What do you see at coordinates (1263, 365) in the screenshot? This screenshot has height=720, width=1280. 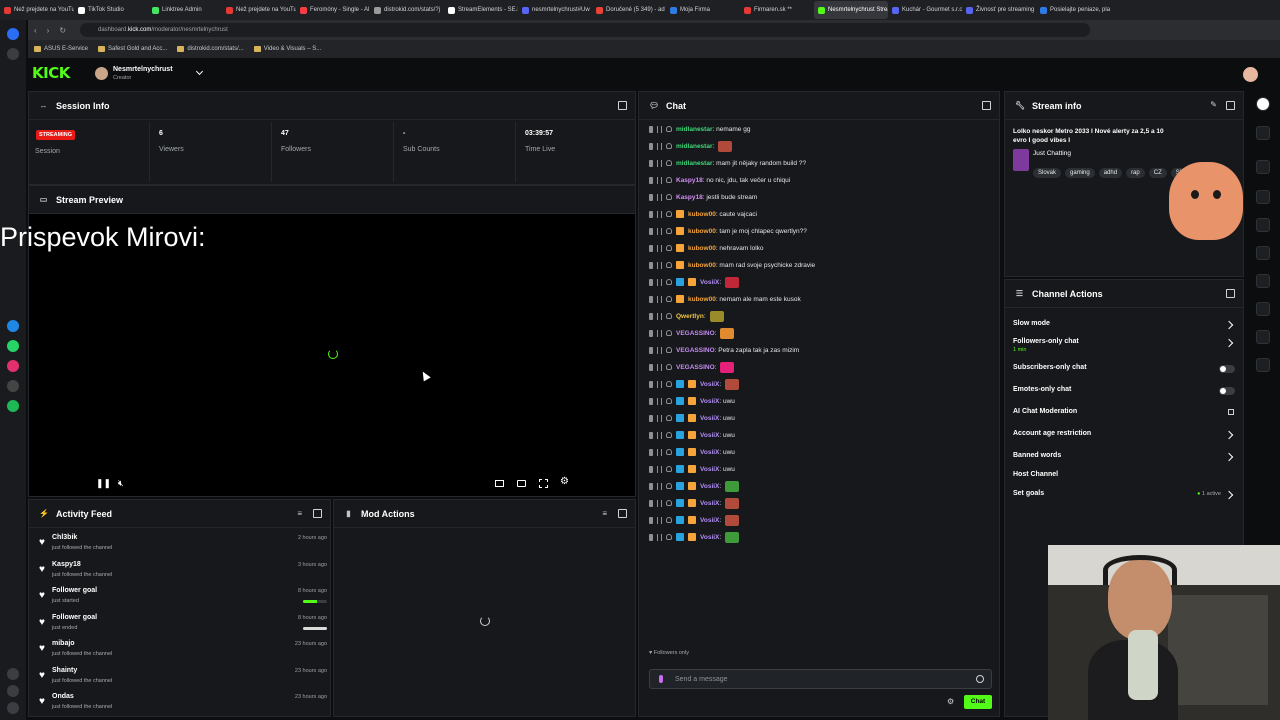 I see `share-icon` at bounding box center [1263, 365].